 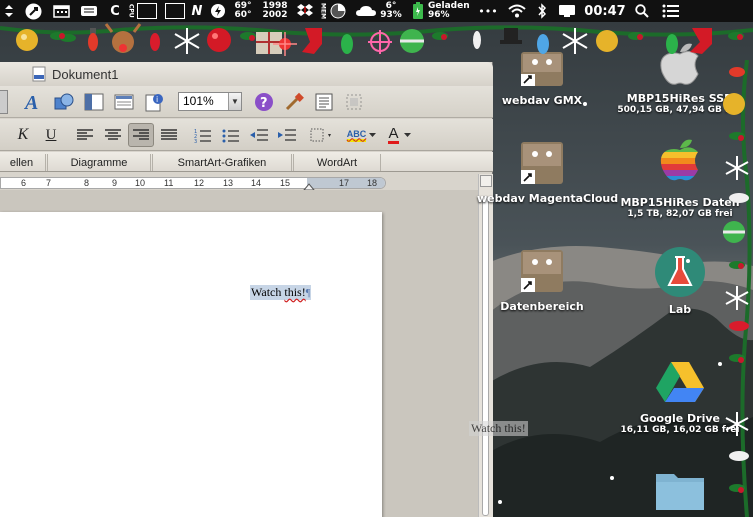 What do you see at coordinates (9, 11) in the screenshot?
I see `menu-item-icon` at bounding box center [9, 11].